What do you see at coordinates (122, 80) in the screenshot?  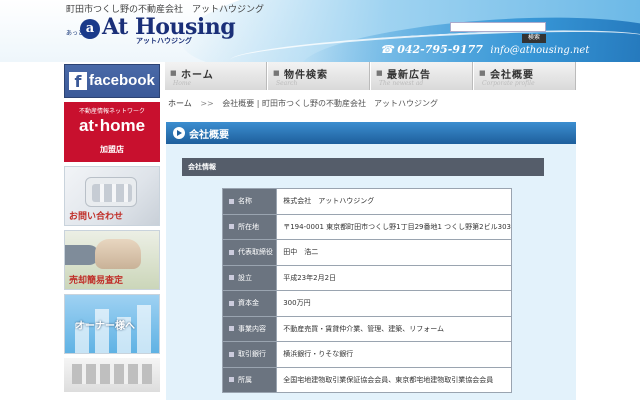 I see `facebook-label: facebook` at bounding box center [122, 80].